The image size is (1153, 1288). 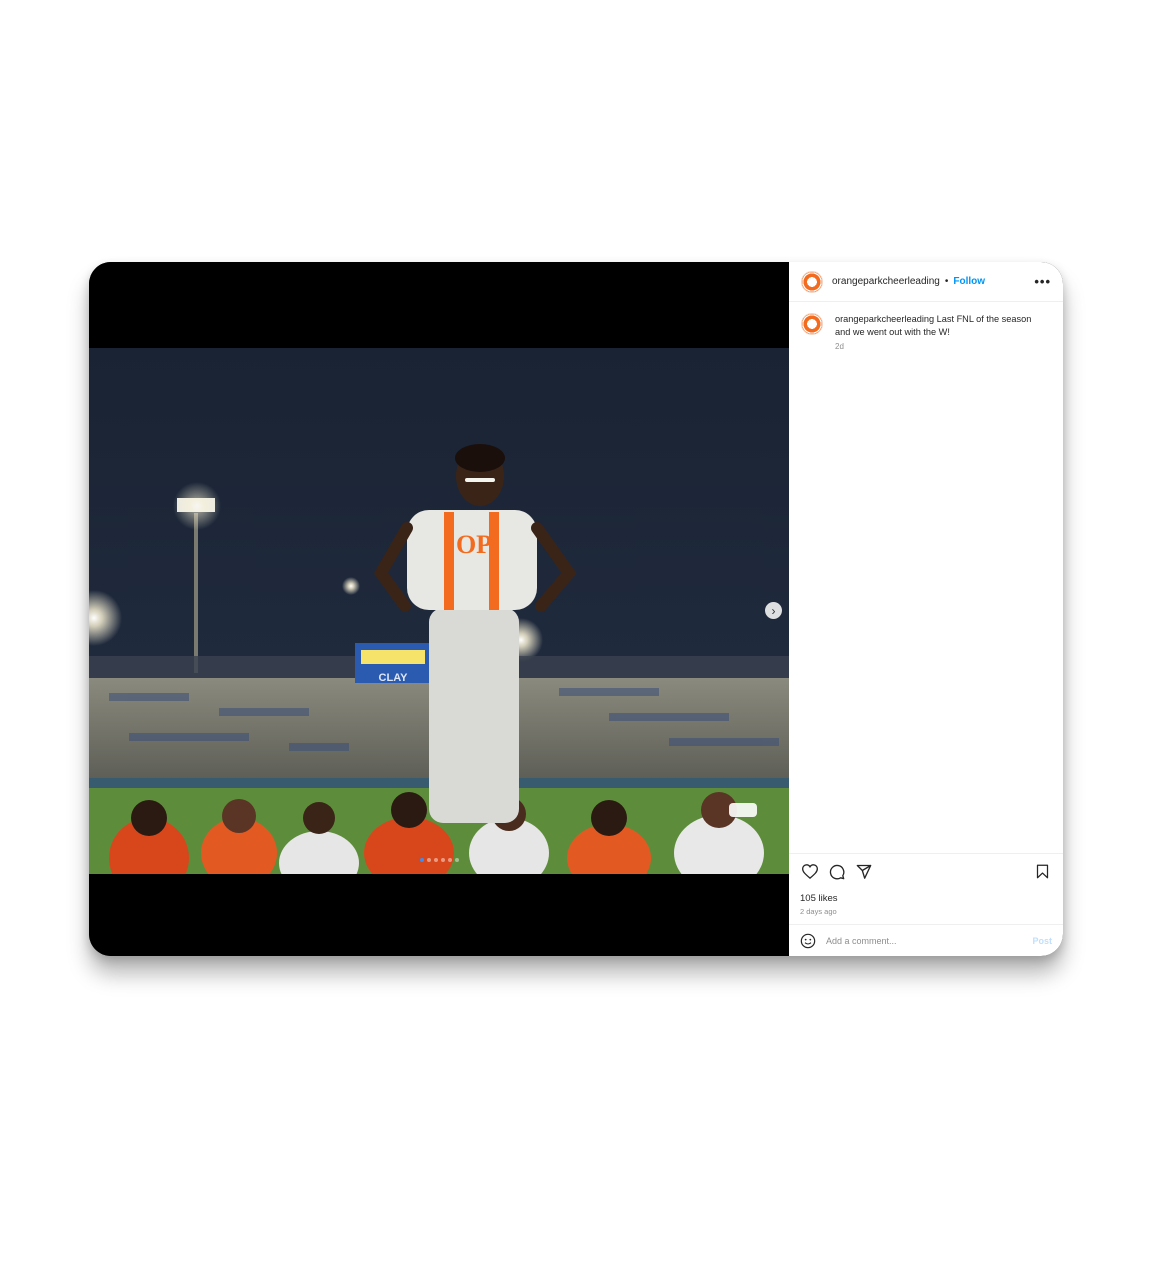 What do you see at coordinates (839, 346) in the screenshot?
I see `caption-timestamp: 2d` at bounding box center [839, 346].